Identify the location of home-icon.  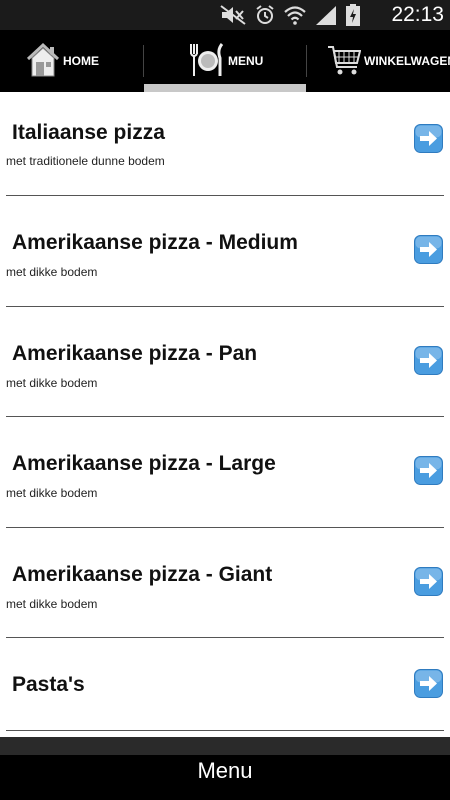
(43, 61).